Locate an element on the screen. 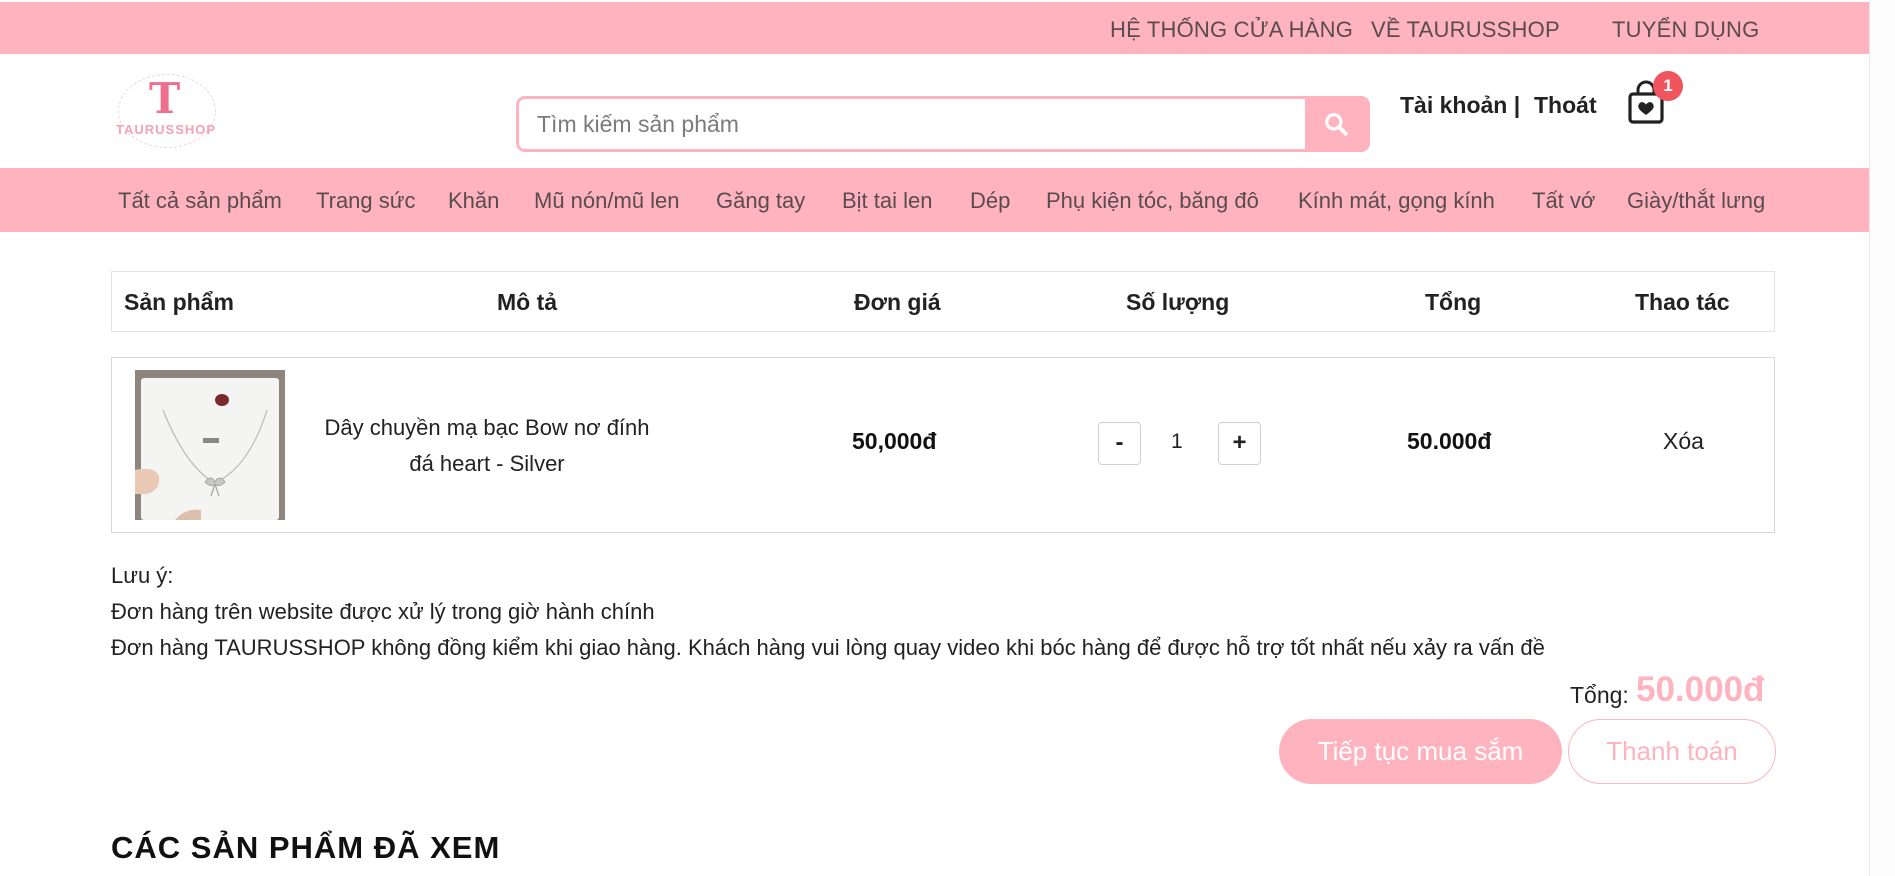 The height and width of the screenshot is (876, 1895). column-header-action: Thao tác is located at coordinates (1682, 302).